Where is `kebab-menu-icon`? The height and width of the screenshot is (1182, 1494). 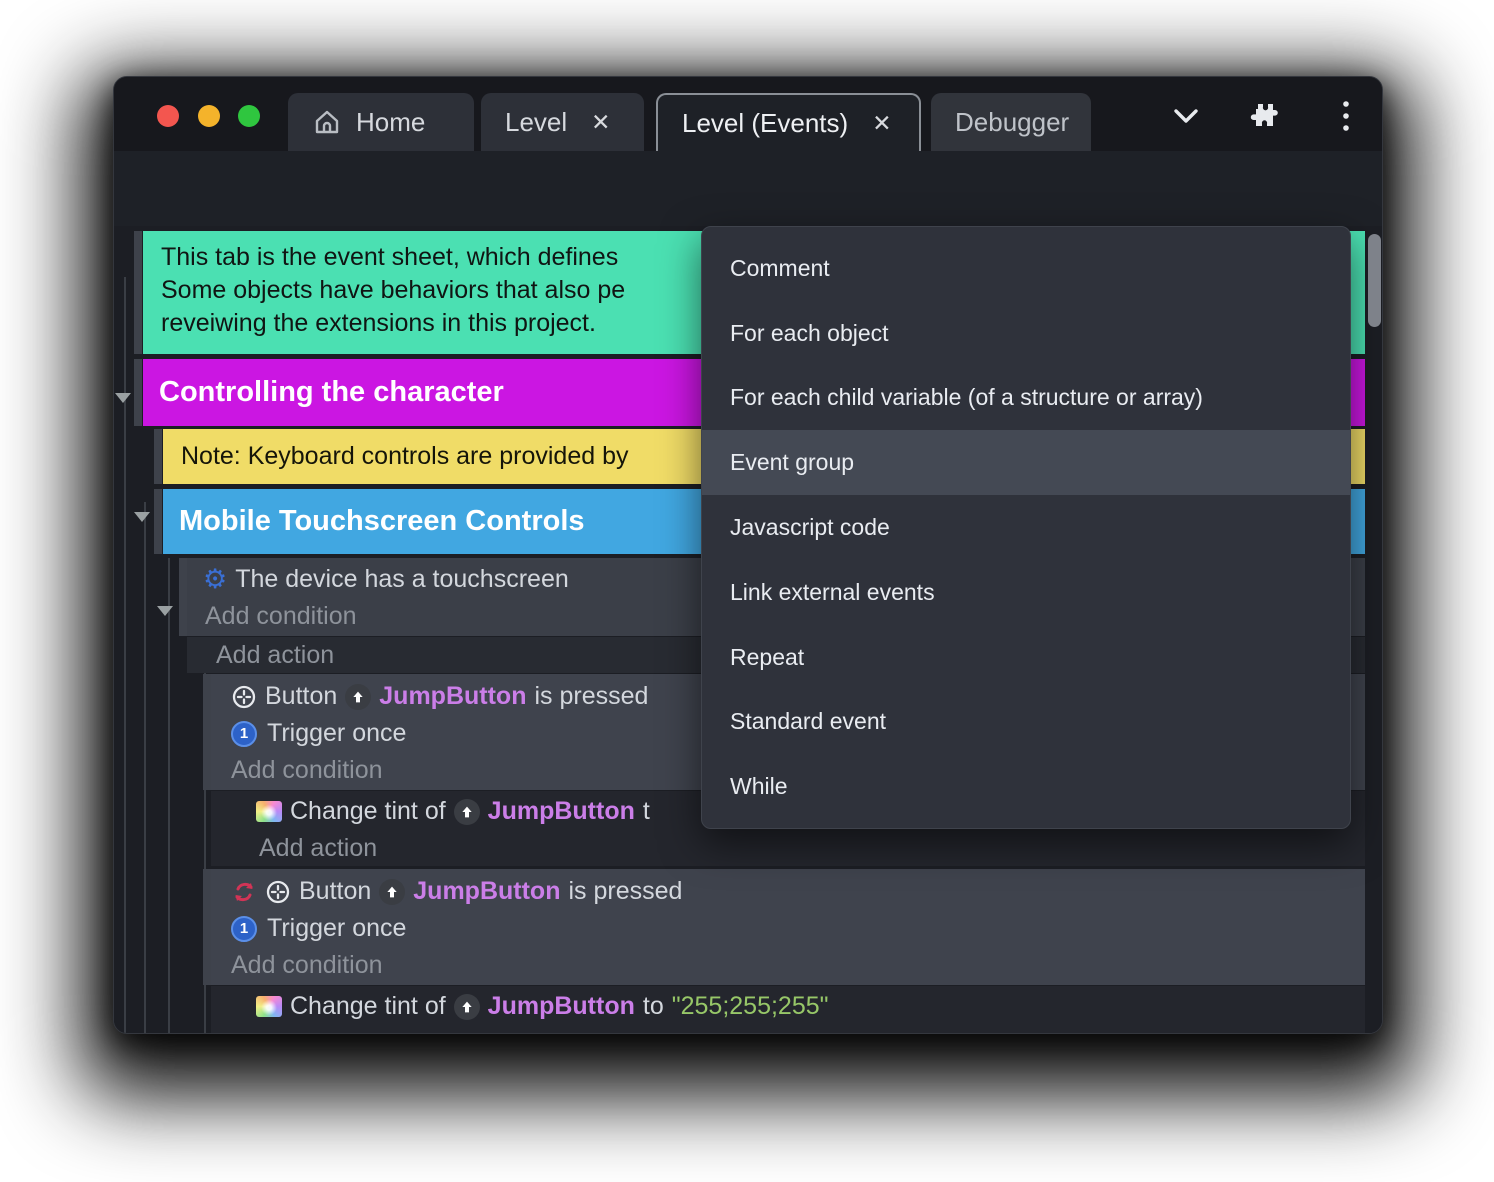
kebab-menu-icon is located at coordinates (1346, 116).